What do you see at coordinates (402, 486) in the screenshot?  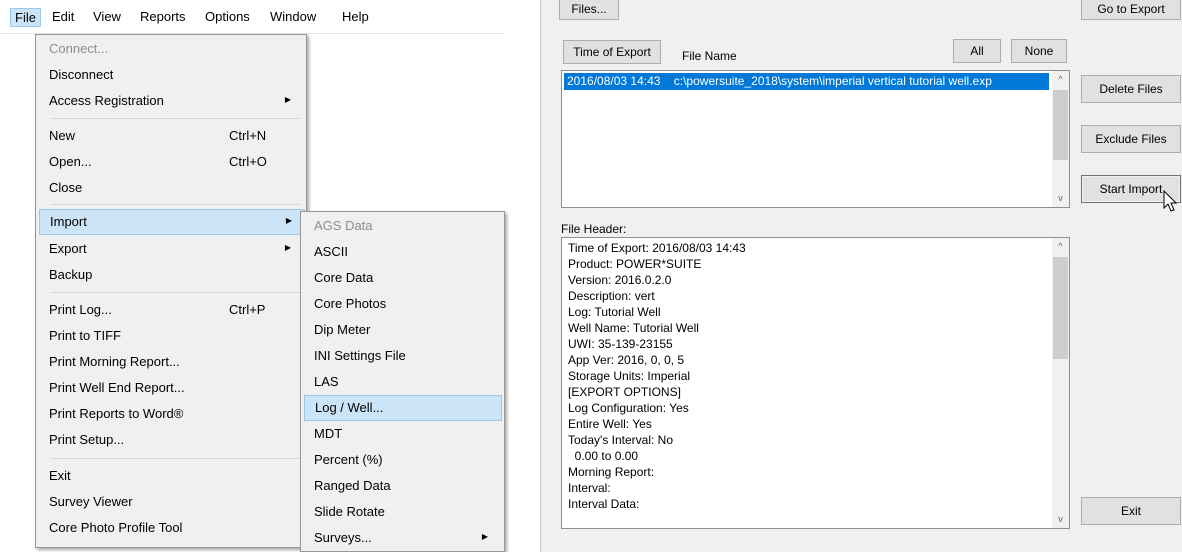 I see `submenu-item-ranged-data: Ranged Data` at bounding box center [402, 486].